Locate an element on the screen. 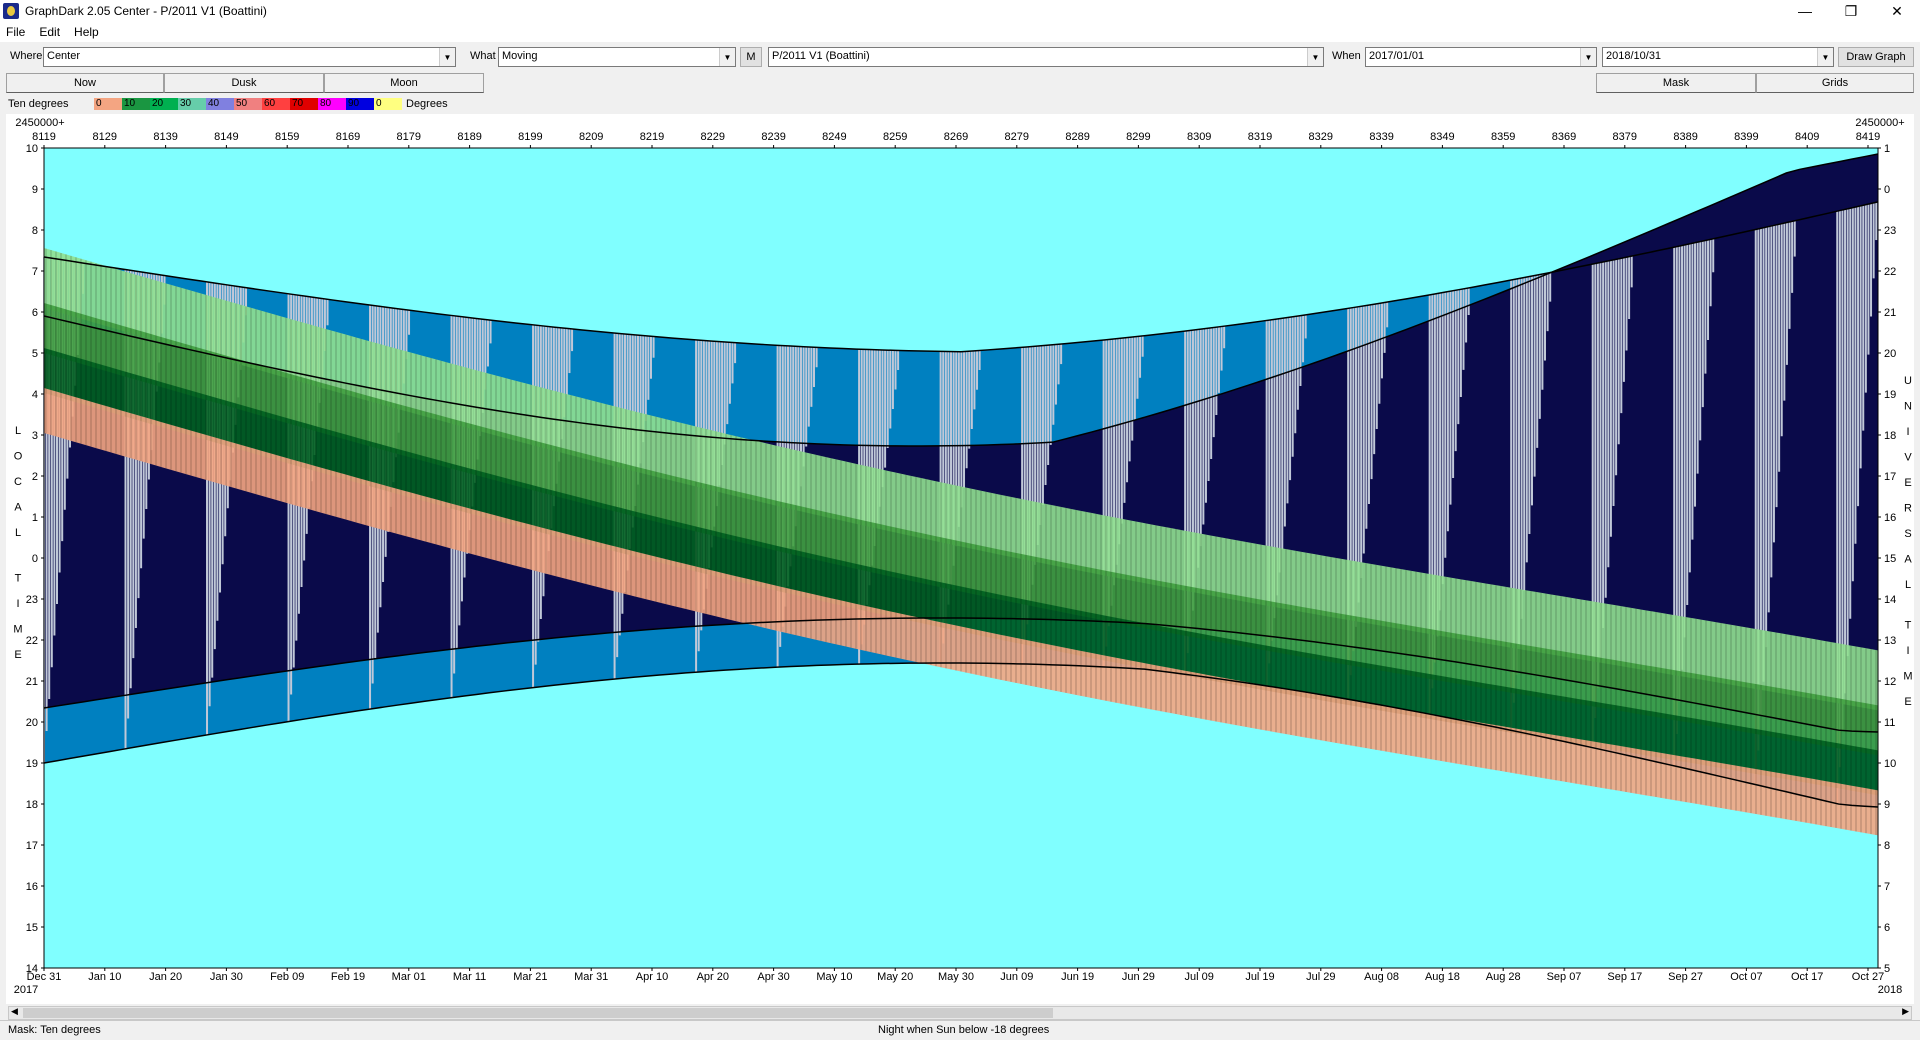 Image resolution: width=1920 pixels, height=1040 pixels. local-time-tick: 15 is located at coordinates (32, 928).